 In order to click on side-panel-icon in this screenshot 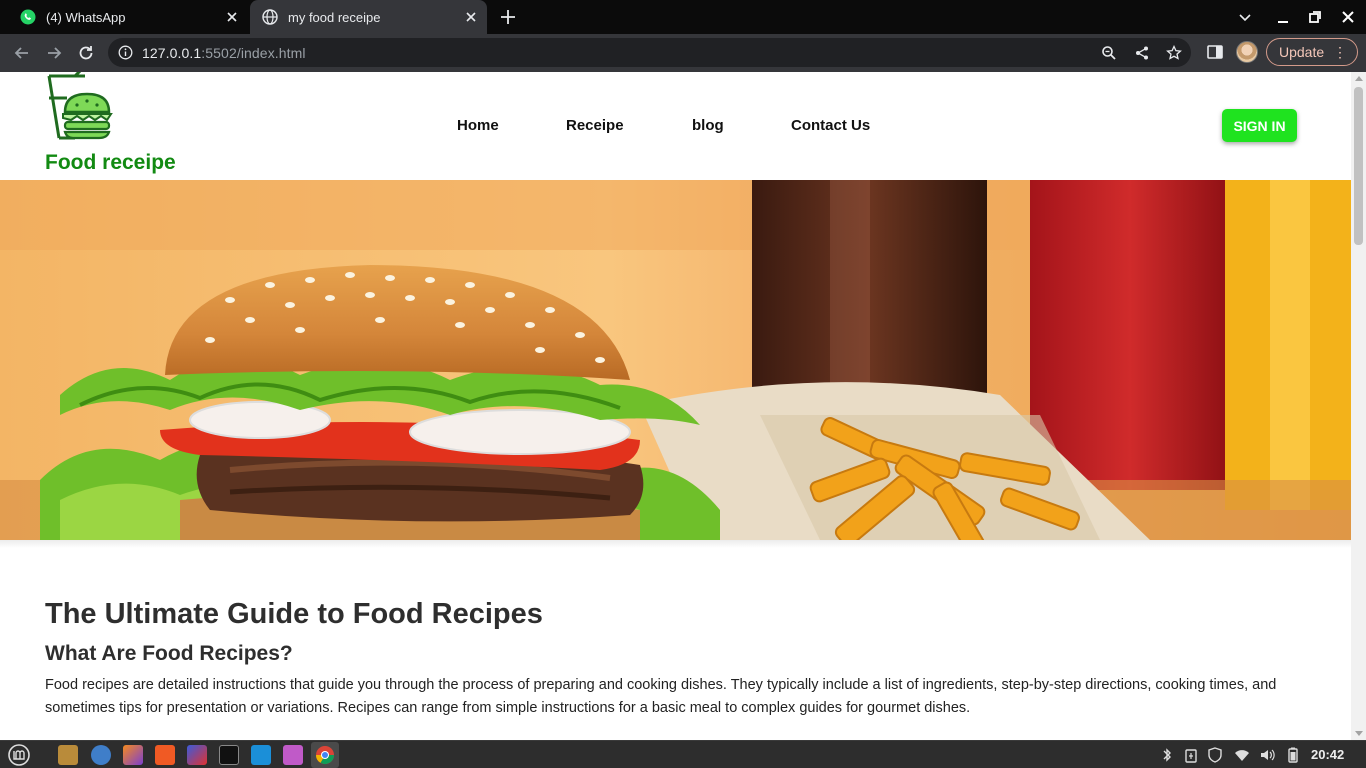, I will do `click(1215, 52)`.